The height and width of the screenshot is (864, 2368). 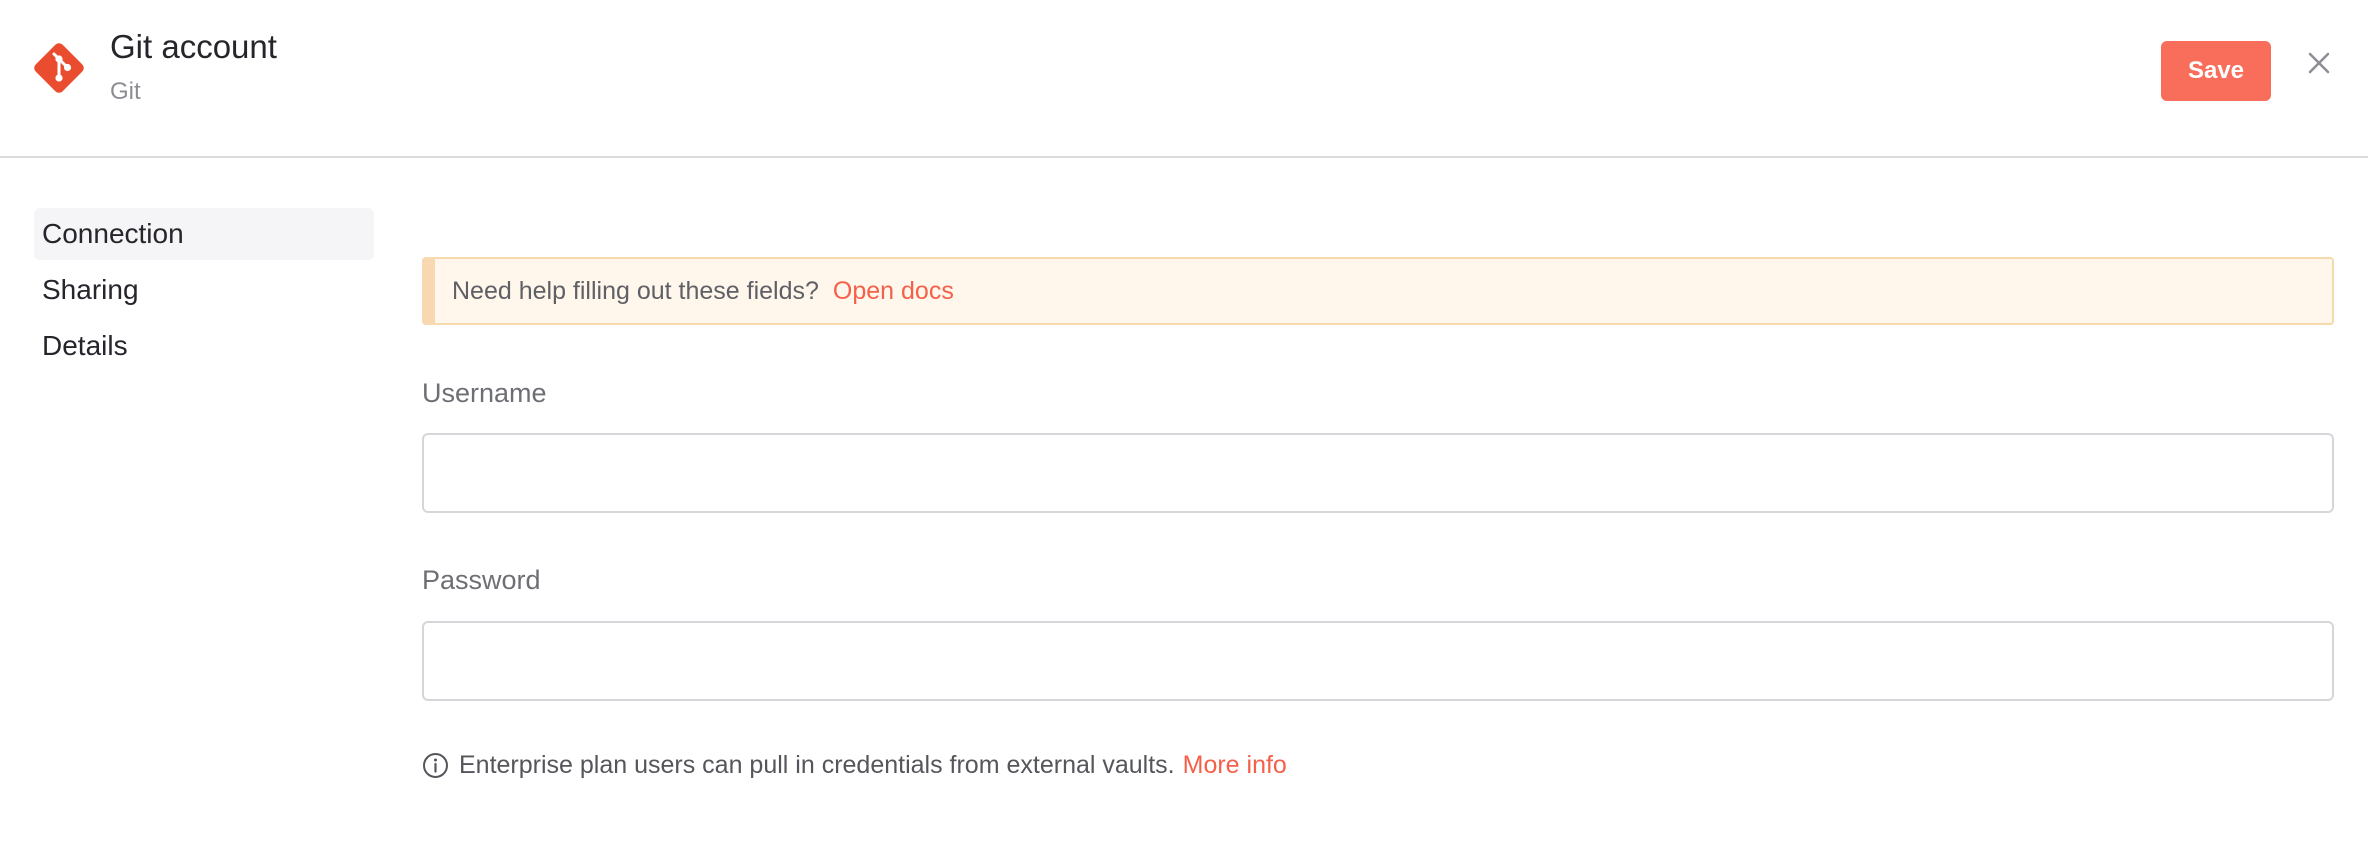 What do you see at coordinates (204, 234) in the screenshot?
I see `sidebar-item-connection: Connection` at bounding box center [204, 234].